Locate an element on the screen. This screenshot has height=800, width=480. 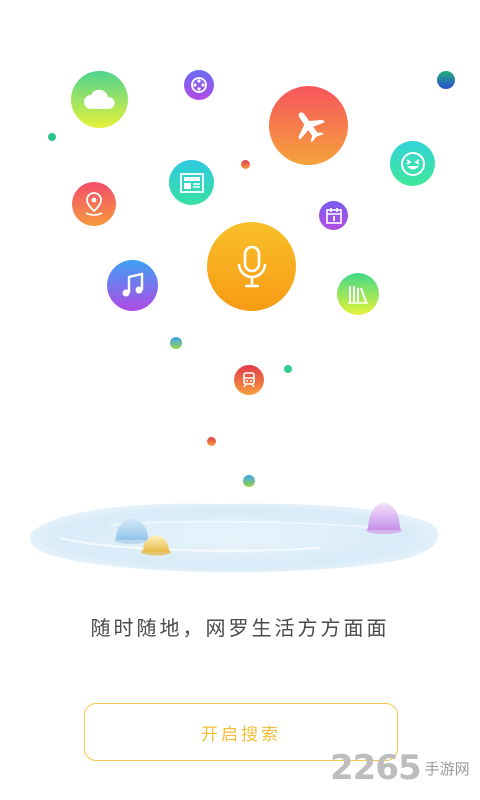
calendar-bubble is located at coordinates (333, 215).